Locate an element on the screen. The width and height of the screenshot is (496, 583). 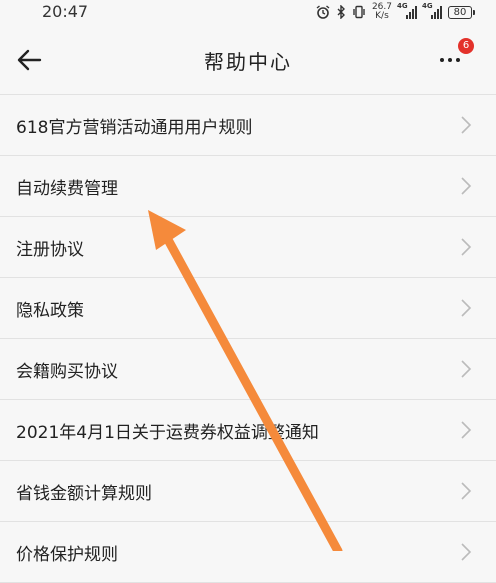
network-speed: 26.7 K/s is located at coordinates (382, 12).